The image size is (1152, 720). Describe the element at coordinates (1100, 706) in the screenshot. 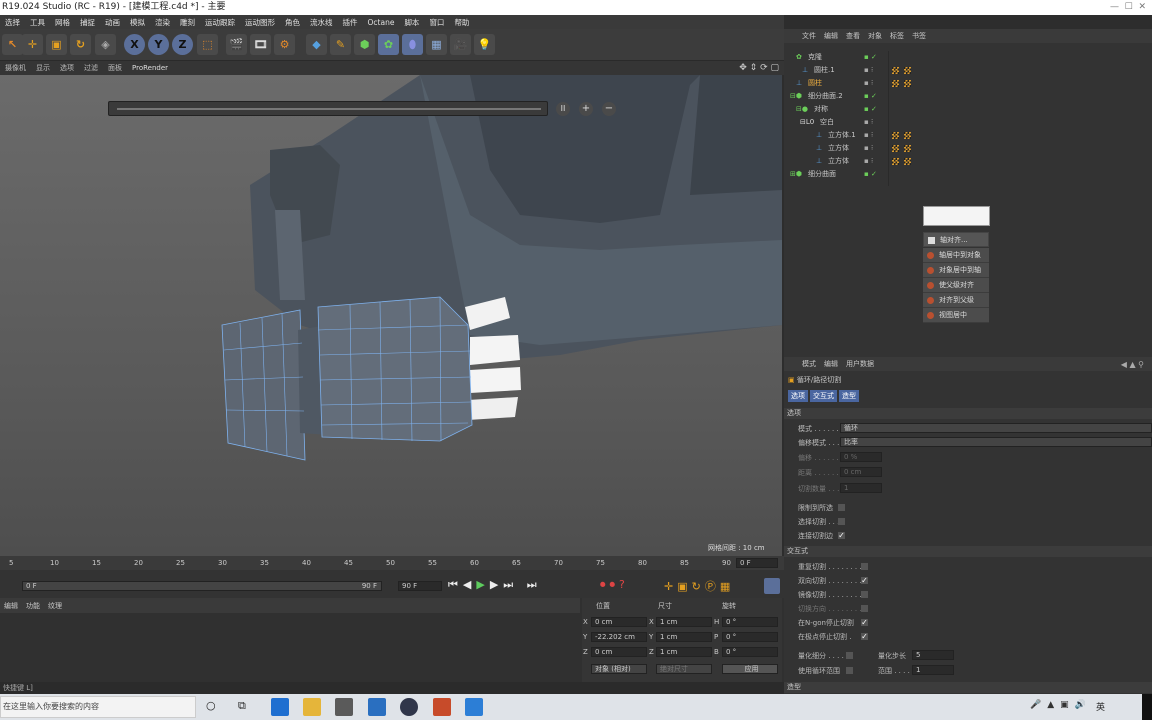

I see `input-language: 英` at that location.